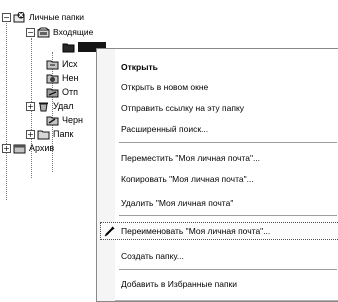 The height and width of the screenshot is (302, 338). I want to click on tree-node-archive: + Архив, so click(28, 148).